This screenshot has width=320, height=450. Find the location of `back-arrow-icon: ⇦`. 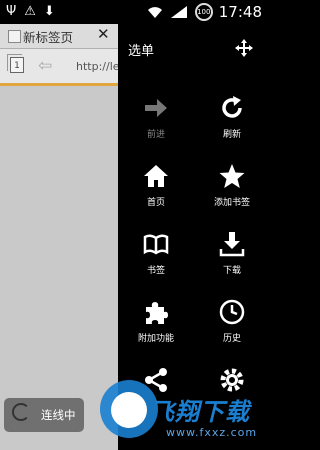

back-arrow-icon: ⇦ is located at coordinates (45, 66).